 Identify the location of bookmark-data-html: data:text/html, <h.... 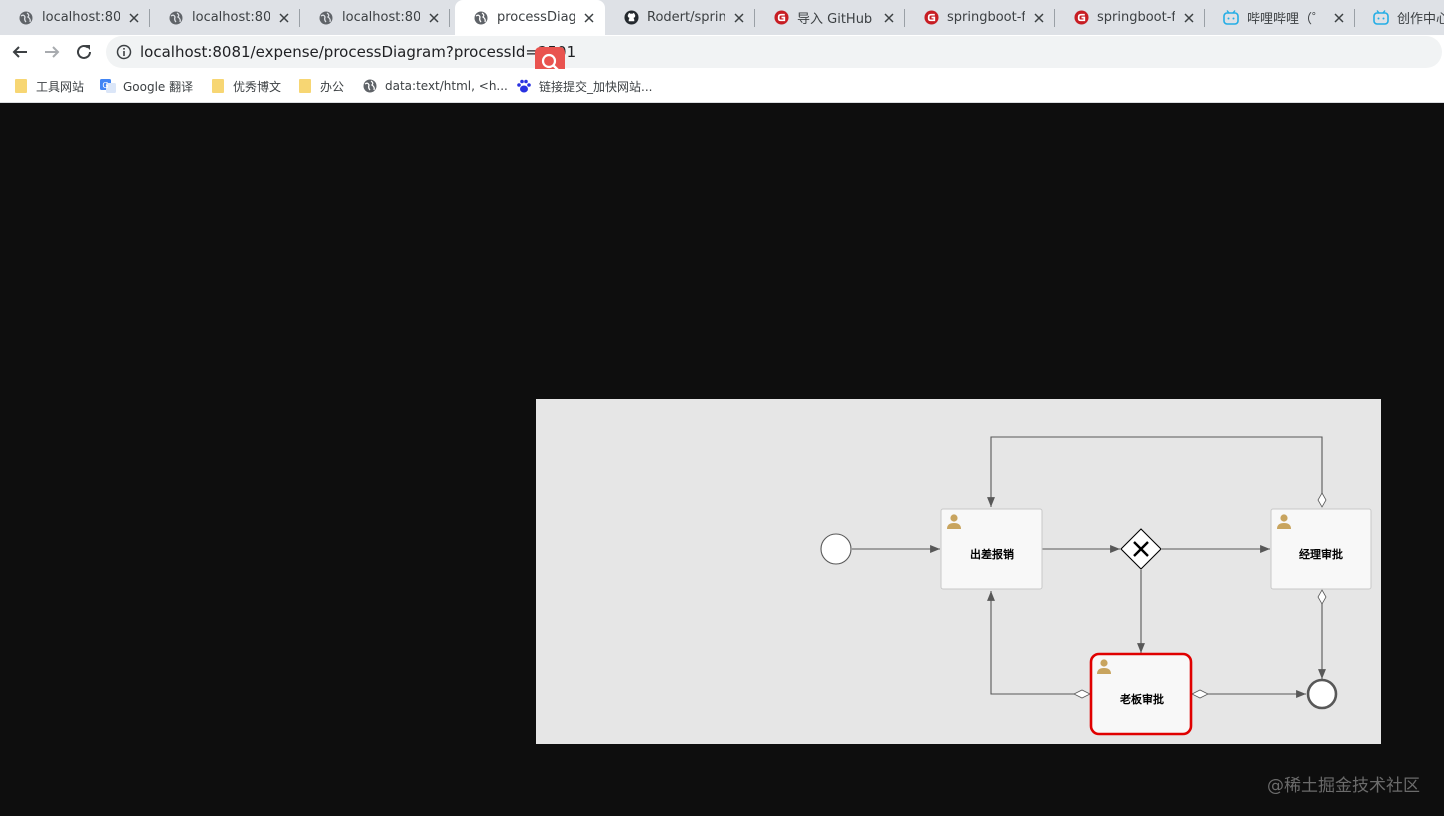
(435, 86).